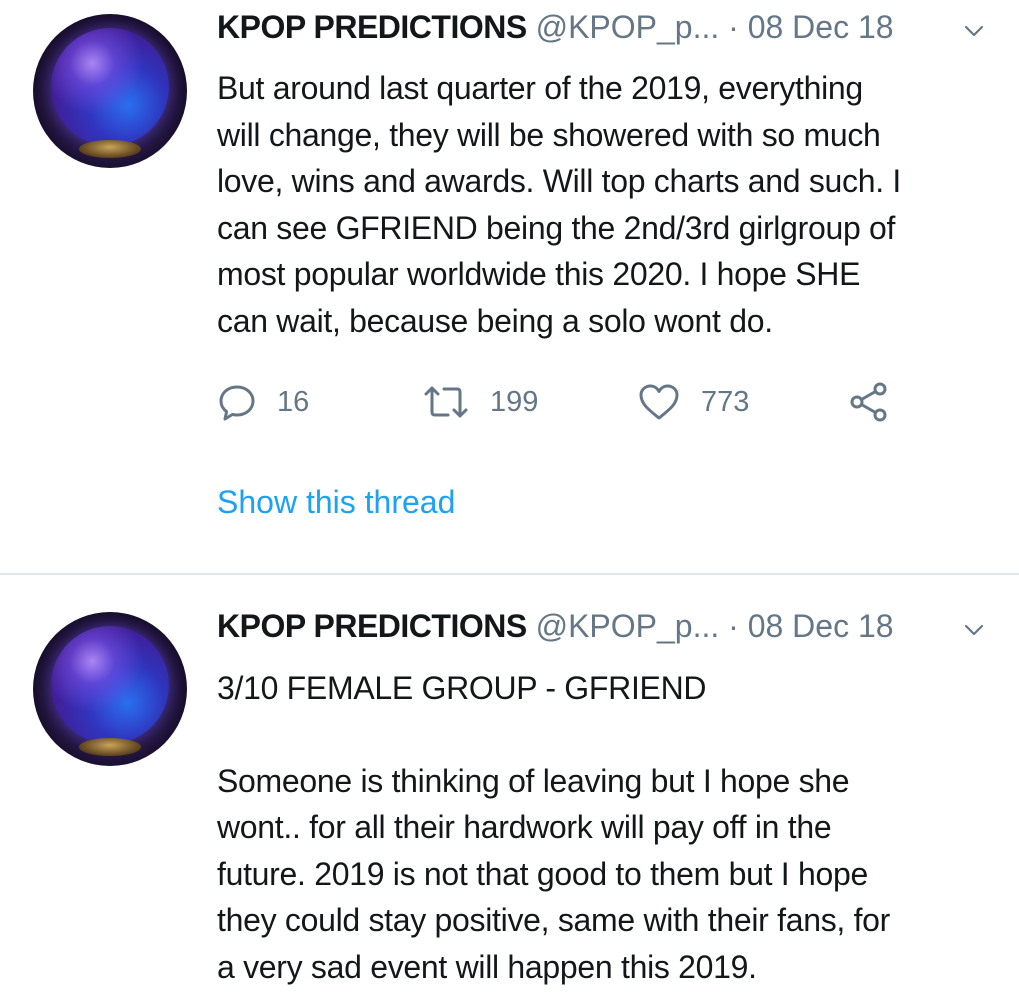 The height and width of the screenshot is (999, 1019). I want to click on share-button, so click(869, 402).